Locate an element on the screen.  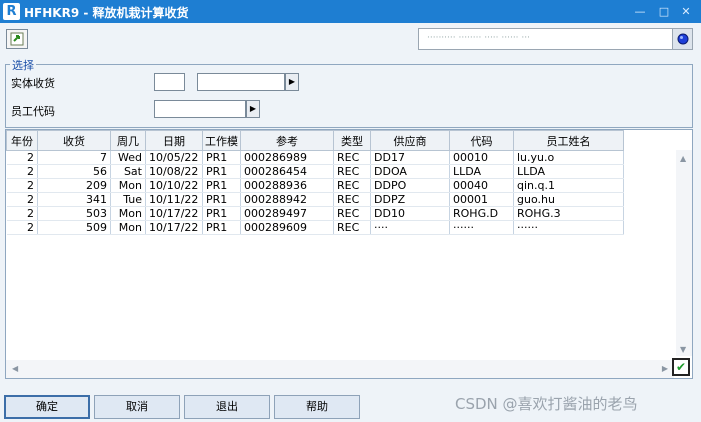
cell-code: LLDA is located at coordinates (481, 171).